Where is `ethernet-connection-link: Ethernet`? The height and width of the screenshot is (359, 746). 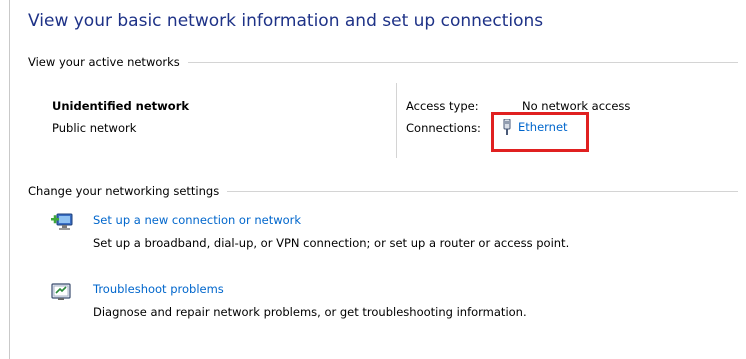 ethernet-connection-link: Ethernet is located at coordinates (535, 127).